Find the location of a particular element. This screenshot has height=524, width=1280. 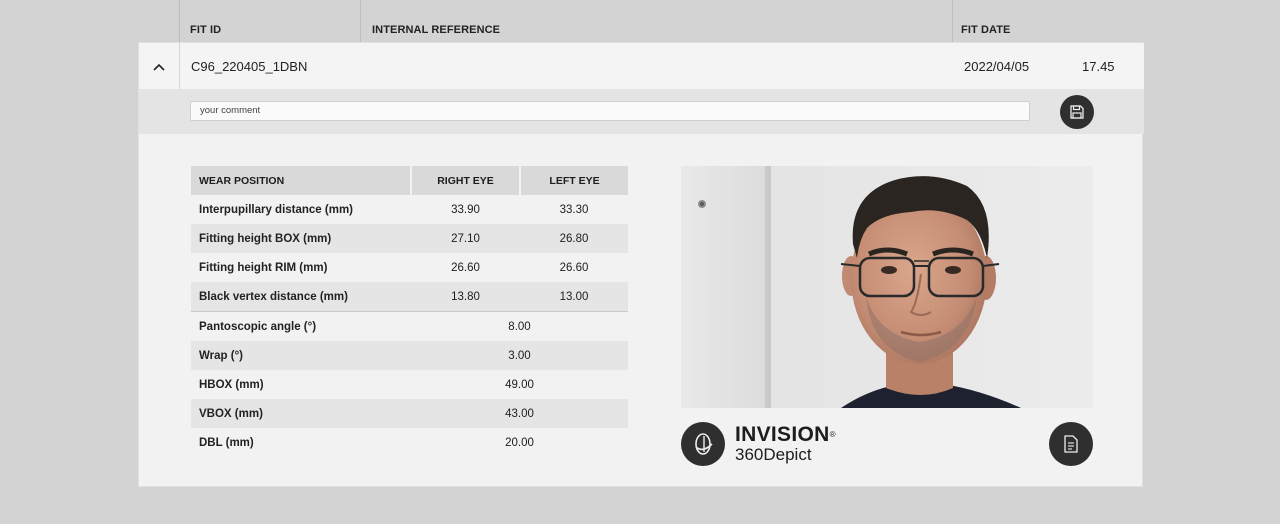

table-row: DBL (mm) 20.00 is located at coordinates (409, 442).